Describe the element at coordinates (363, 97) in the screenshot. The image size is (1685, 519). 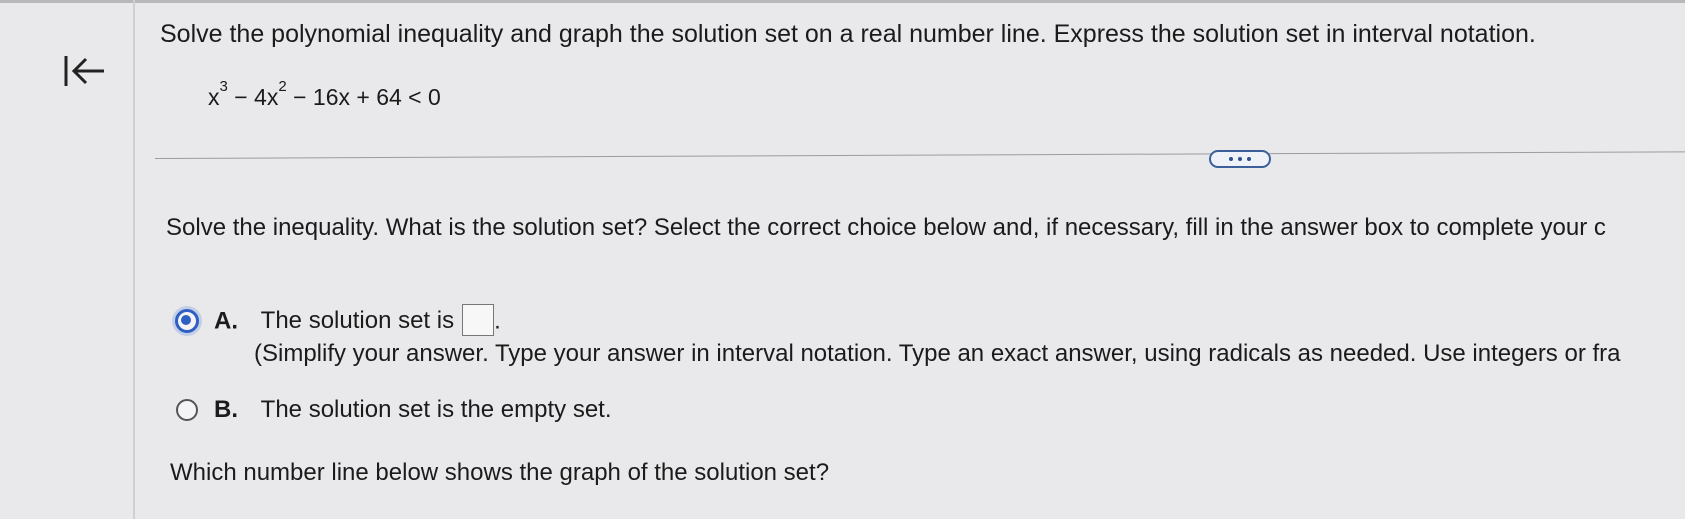
I see `equation-term: − 16x + 64 < 0` at that location.